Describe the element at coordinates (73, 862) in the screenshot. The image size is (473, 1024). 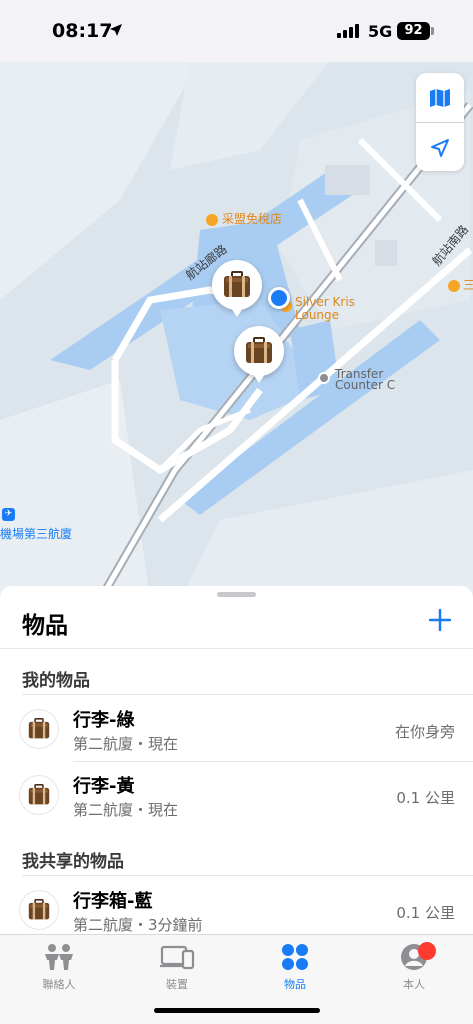
I see `shared-items-header: 我共享的物品` at that location.